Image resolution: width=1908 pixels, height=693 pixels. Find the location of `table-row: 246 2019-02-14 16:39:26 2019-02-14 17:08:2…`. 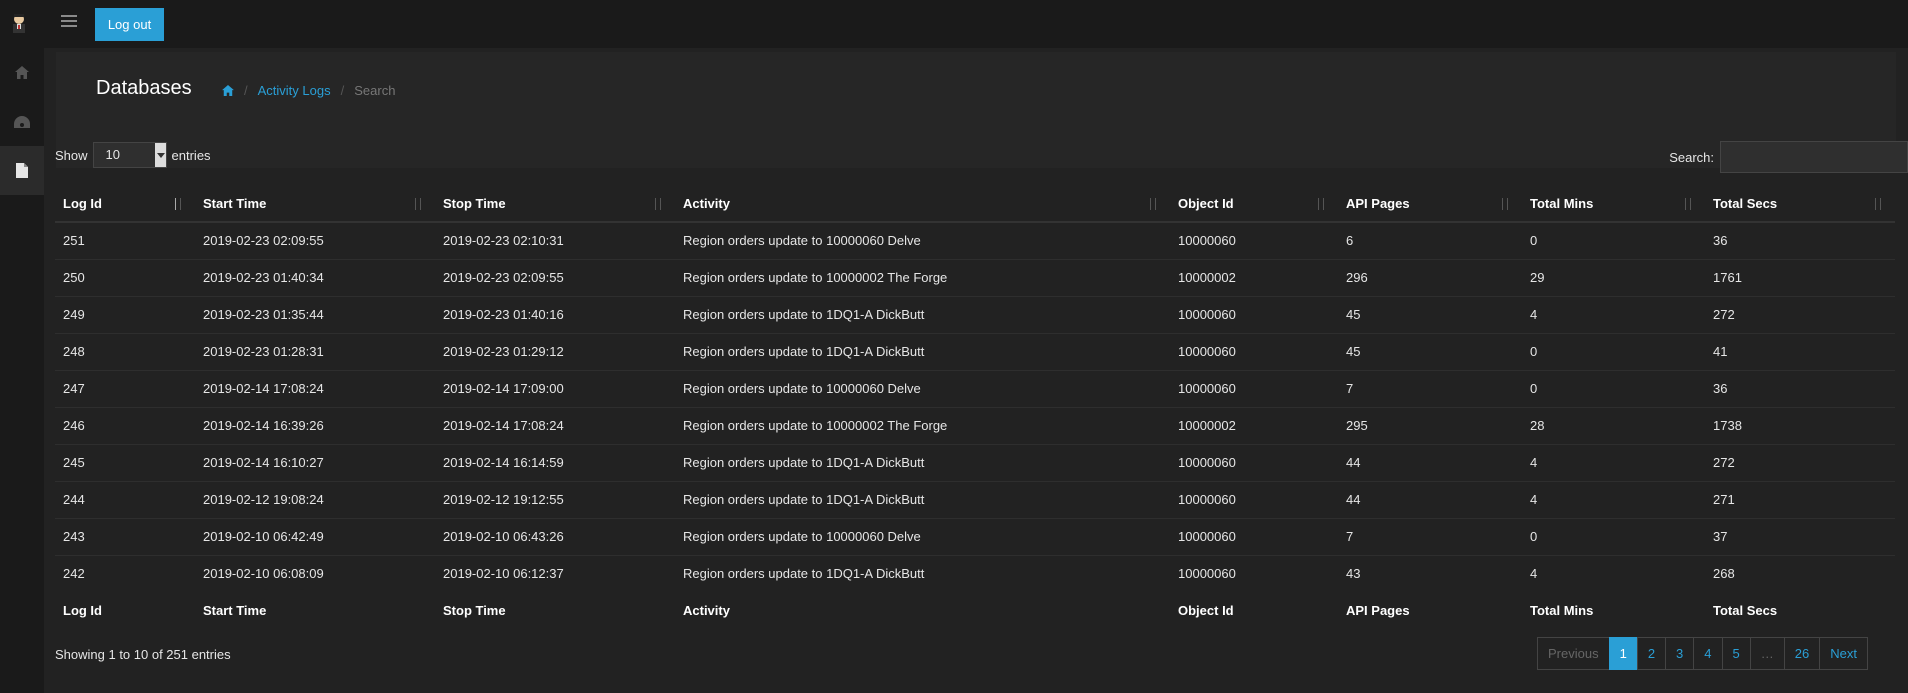

table-row: 246 2019-02-14 16:39:26 2019-02-14 17:08:2… is located at coordinates (975, 425).